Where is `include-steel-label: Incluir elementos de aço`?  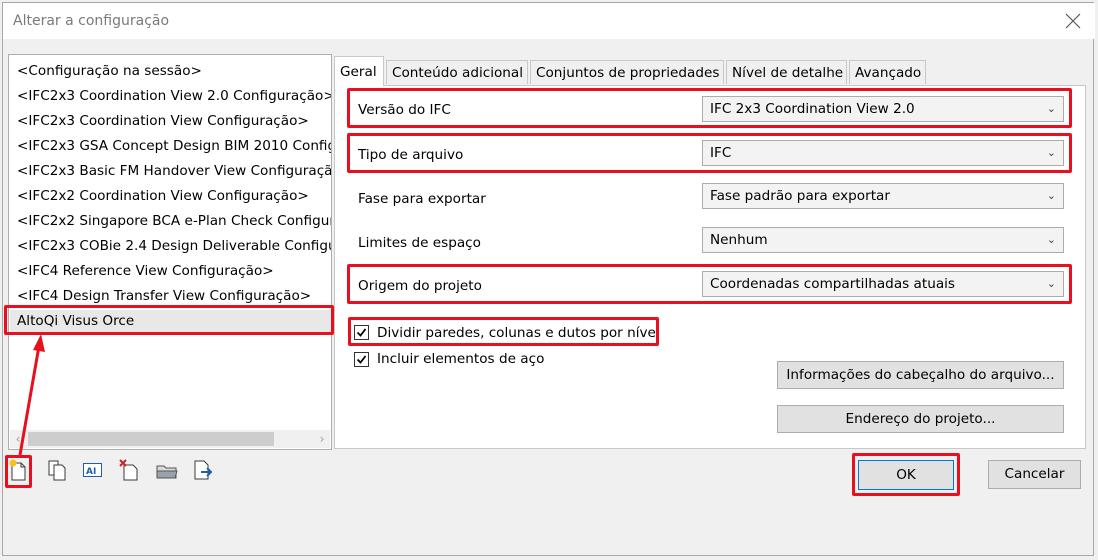 include-steel-label: Incluir elementos de aço is located at coordinates (461, 359).